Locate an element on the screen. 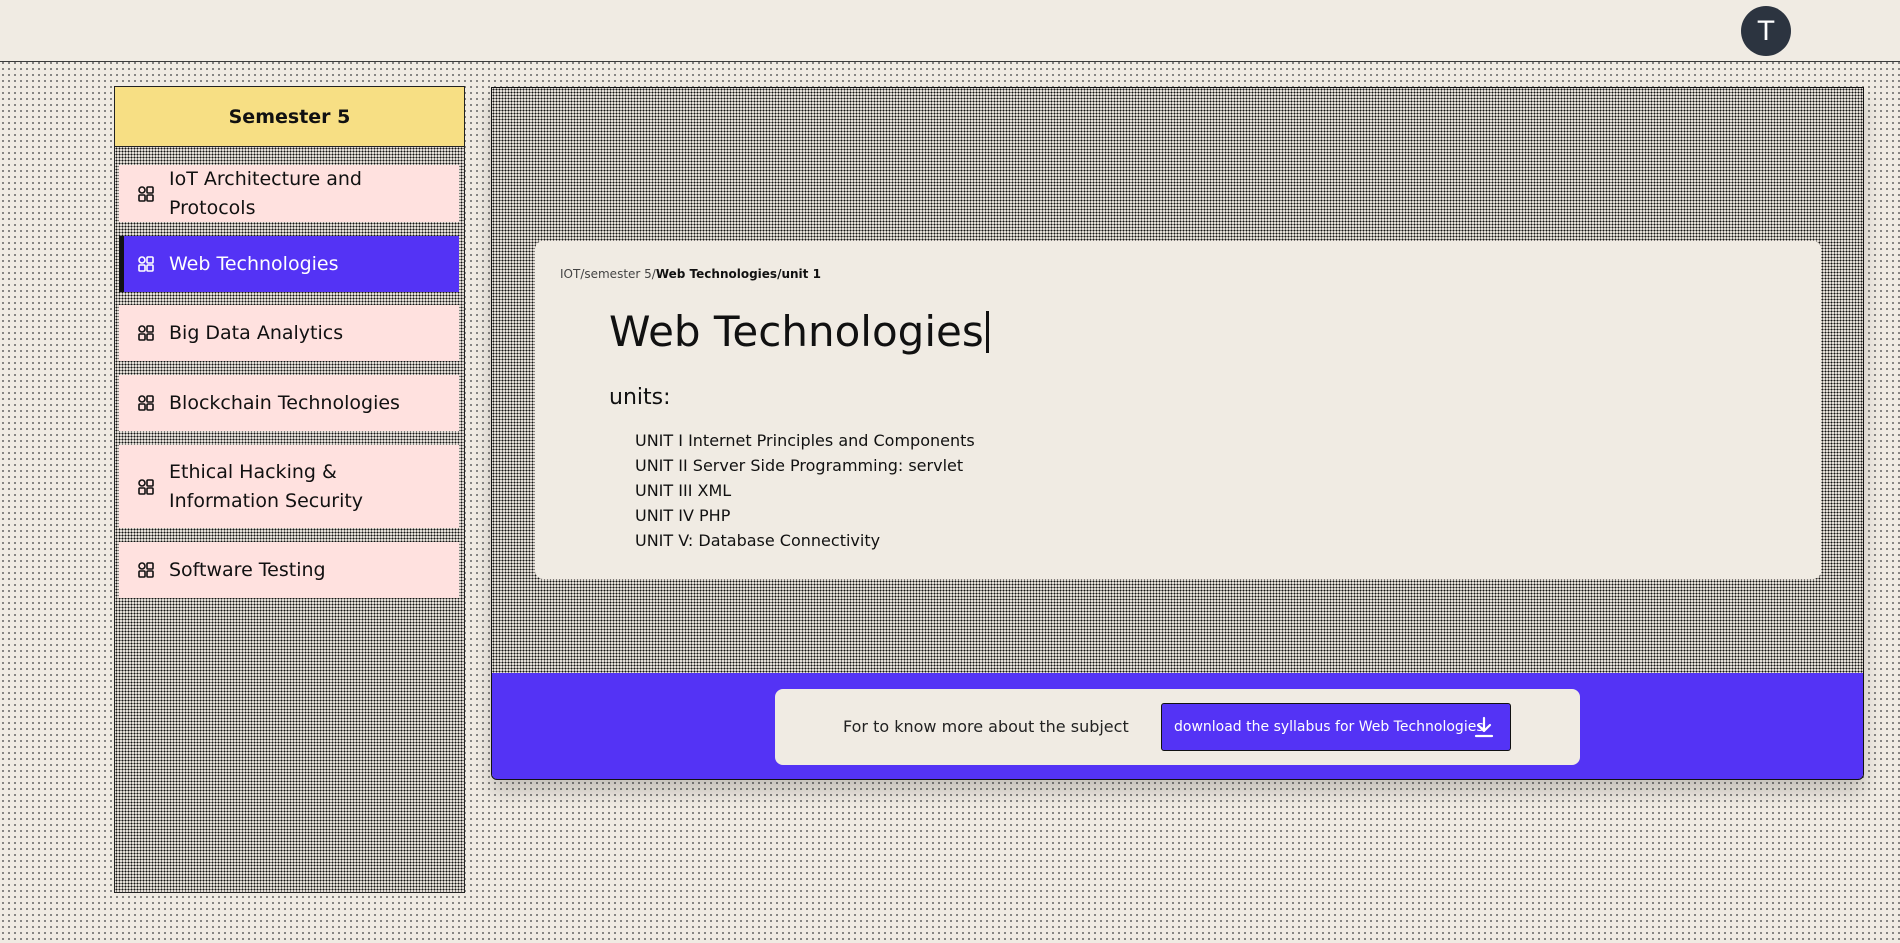 This screenshot has height=943, width=1900. sidebar-item-label: IoT Architecture and Protocols is located at coordinates (265, 193).